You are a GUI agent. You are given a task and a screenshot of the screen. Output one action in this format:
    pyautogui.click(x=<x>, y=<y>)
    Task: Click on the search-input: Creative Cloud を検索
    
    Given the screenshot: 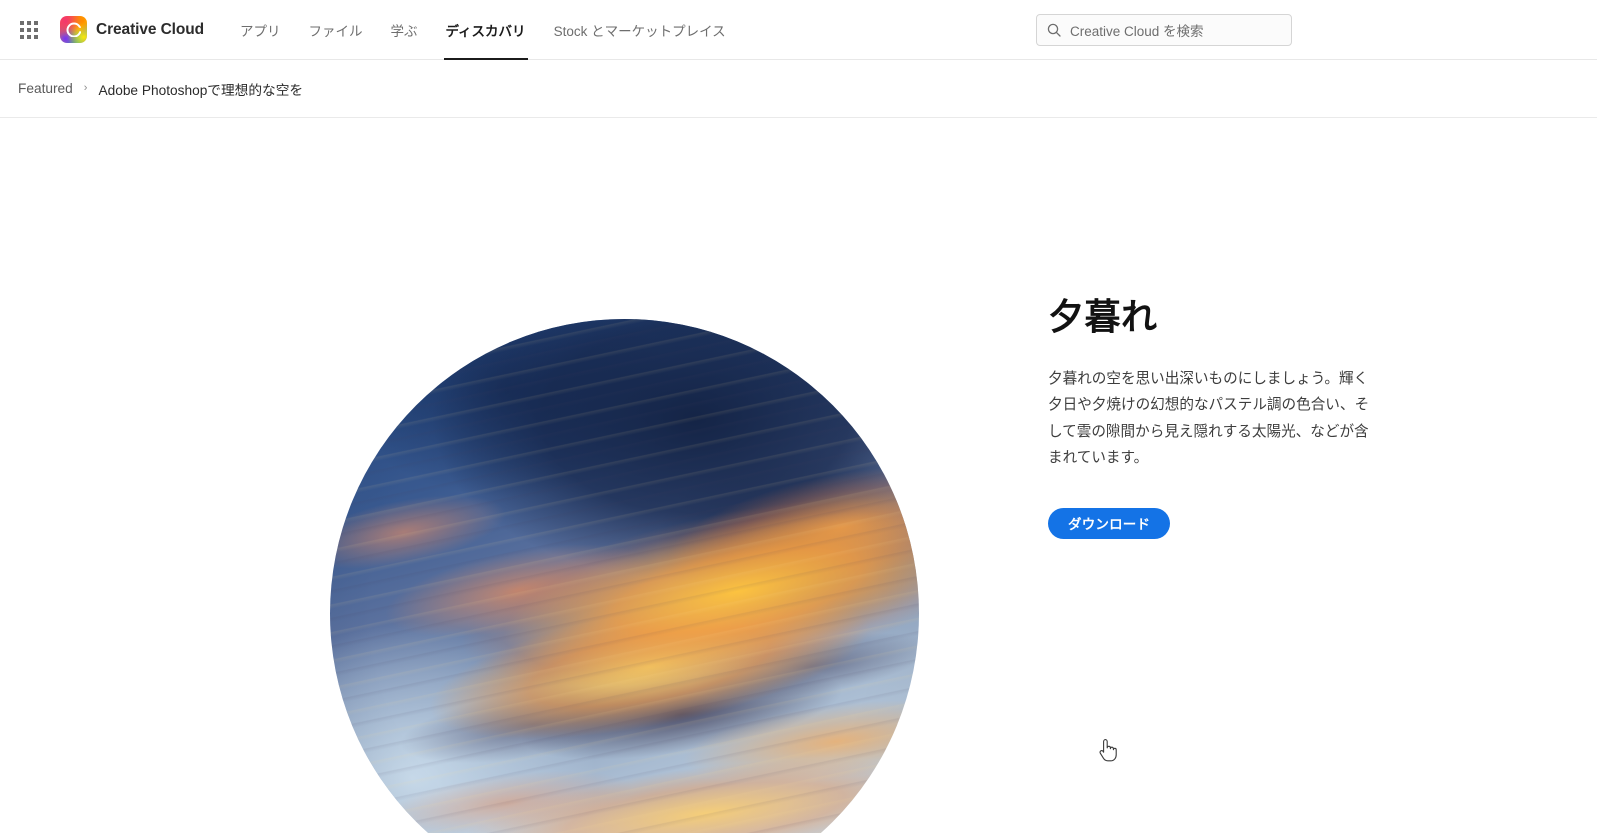 What is the action you would take?
    pyautogui.click(x=1164, y=29)
    